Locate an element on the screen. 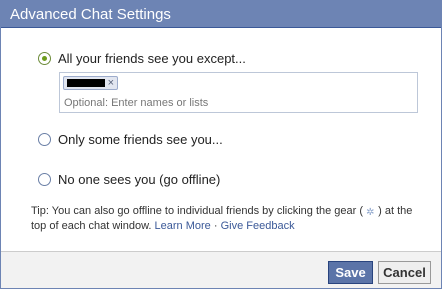  gear-icon: ✲ is located at coordinates (370, 212).